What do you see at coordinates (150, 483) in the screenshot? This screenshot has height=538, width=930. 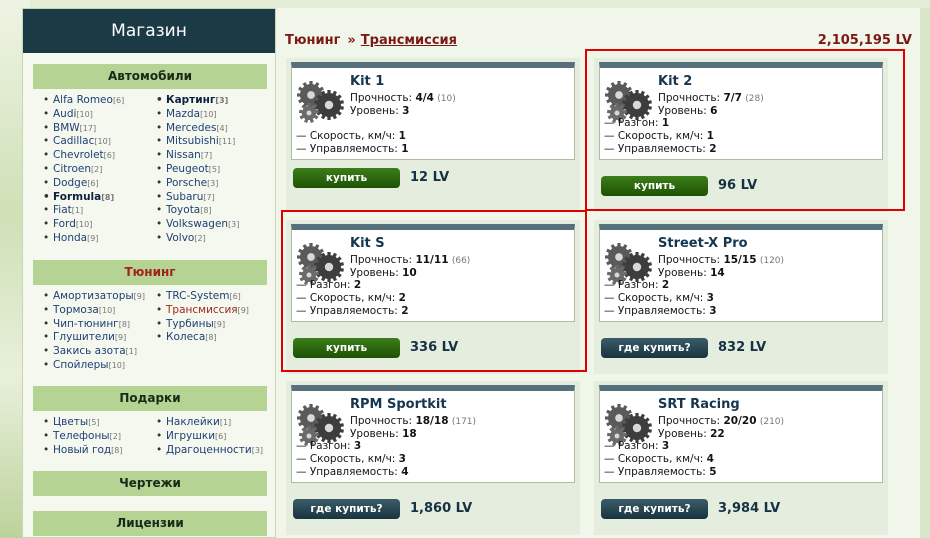 I see `section-blueprints-header: Чертежи` at bounding box center [150, 483].